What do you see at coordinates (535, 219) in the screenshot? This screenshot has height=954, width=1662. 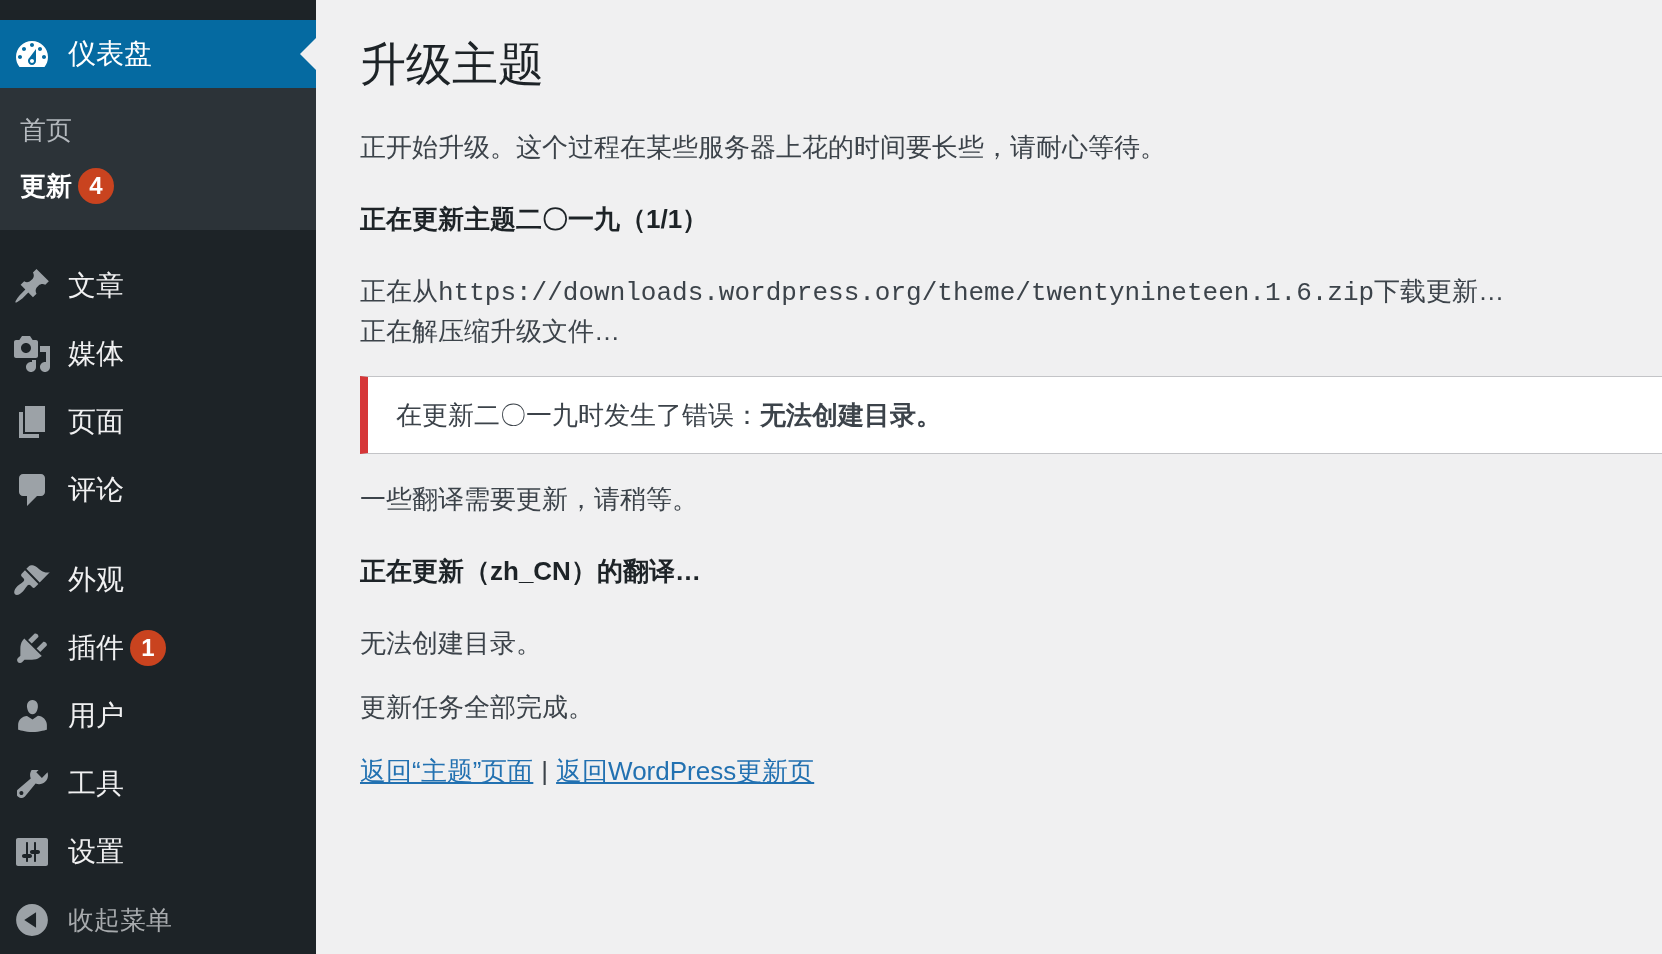 I see `section-heading: 正在更新主题二〇一九（1/1）` at bounding box center [535, 219].